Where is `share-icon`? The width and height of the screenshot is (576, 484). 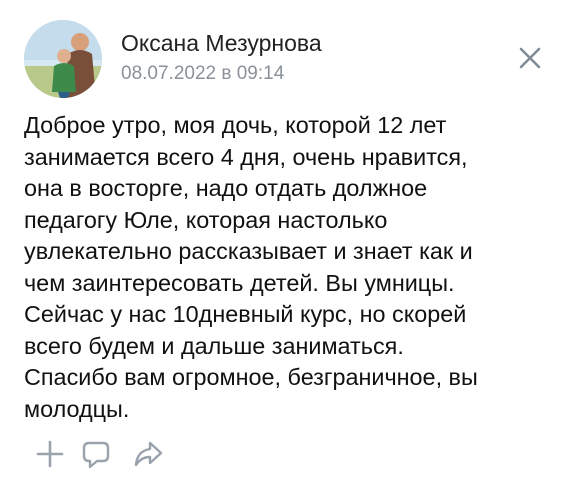 share-icon is located at coordinates (148, 454).